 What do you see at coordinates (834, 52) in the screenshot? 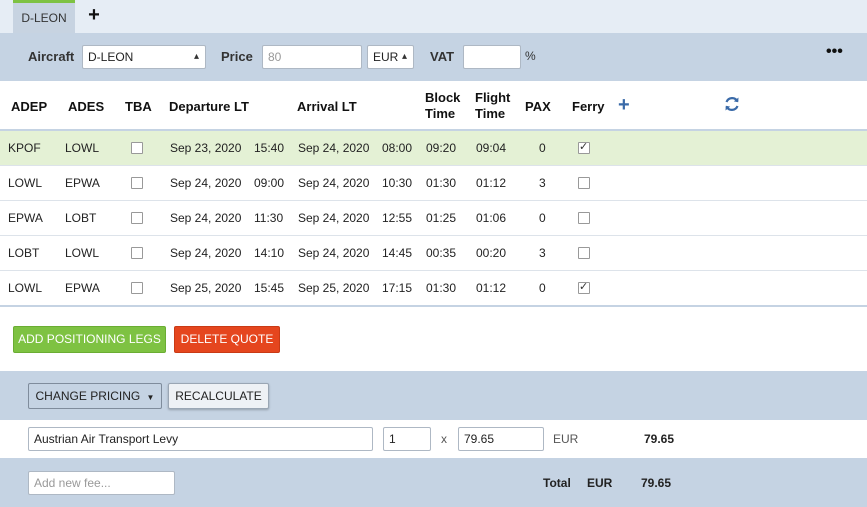
I see `more-options-icon: •••` at bounding box center [834, 52].